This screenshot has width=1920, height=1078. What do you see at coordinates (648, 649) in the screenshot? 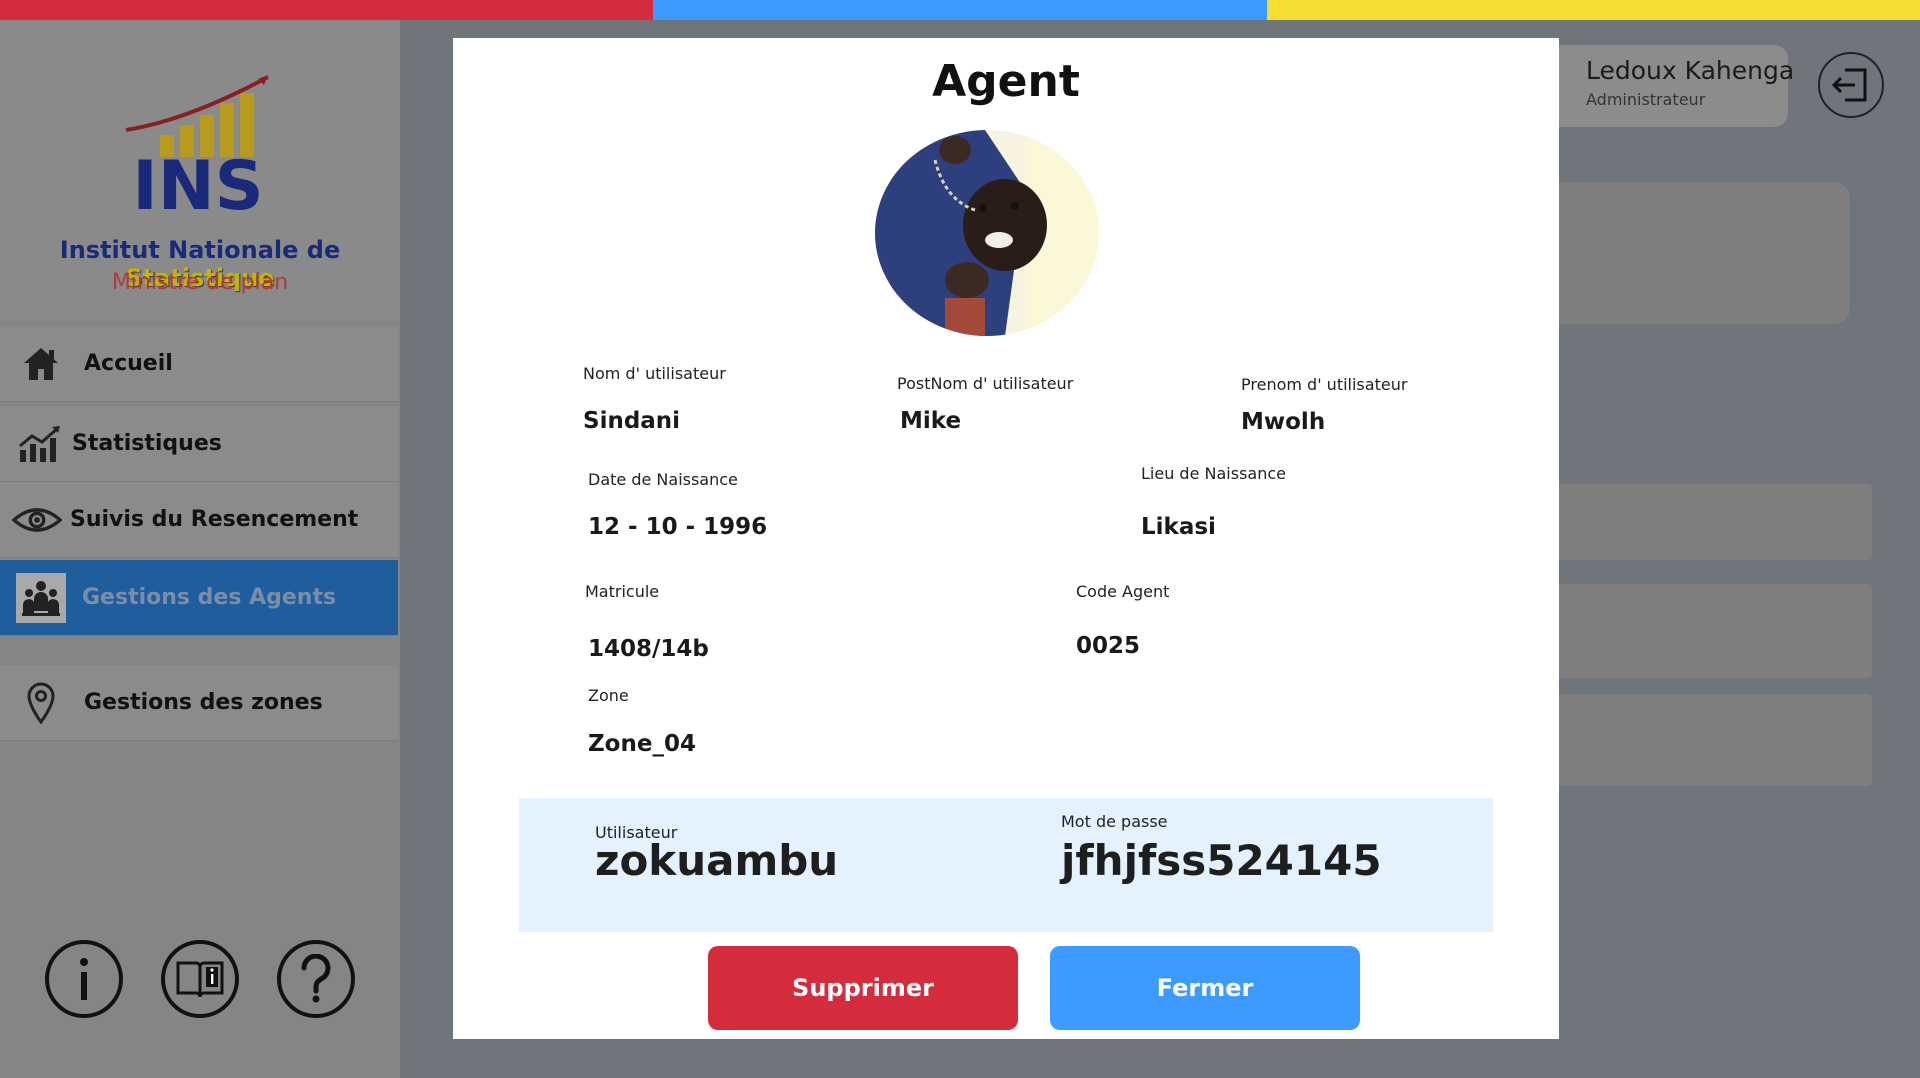
I see `matricule-value: 1408/14b` at bounding box center [648, 649].